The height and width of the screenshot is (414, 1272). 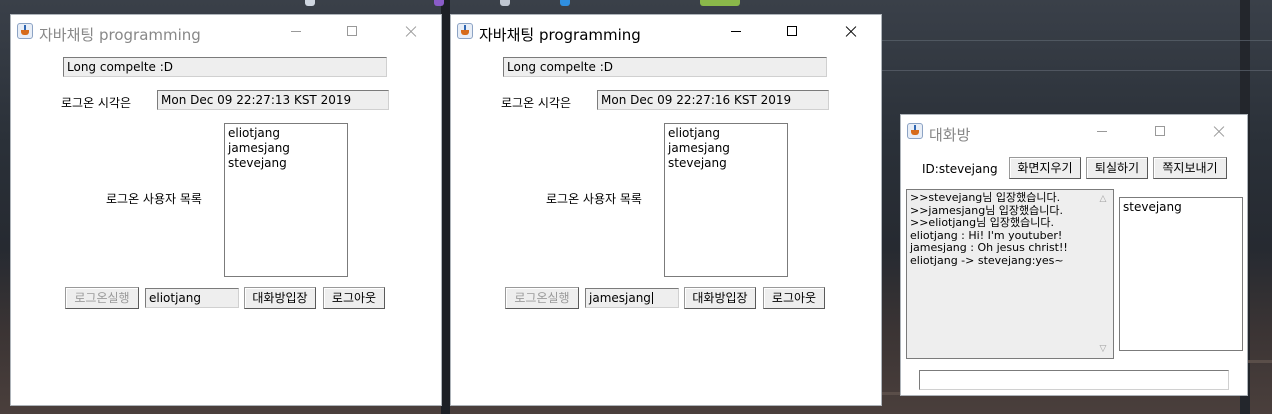 I want to click on chat-line: >>eliotjang님 입장했습니다., so click(x=982, y=222).